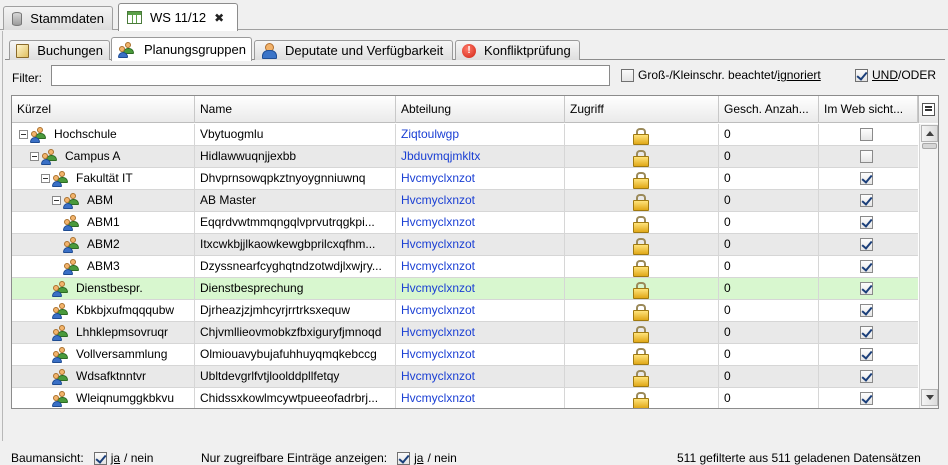 Image resolution: width=948 pixels, height=465 pixels. Describe the element at coordinates (708, 75) in the screenshot. I see `case-label: Groß-/Kleinschr. beachtet/` at that location.